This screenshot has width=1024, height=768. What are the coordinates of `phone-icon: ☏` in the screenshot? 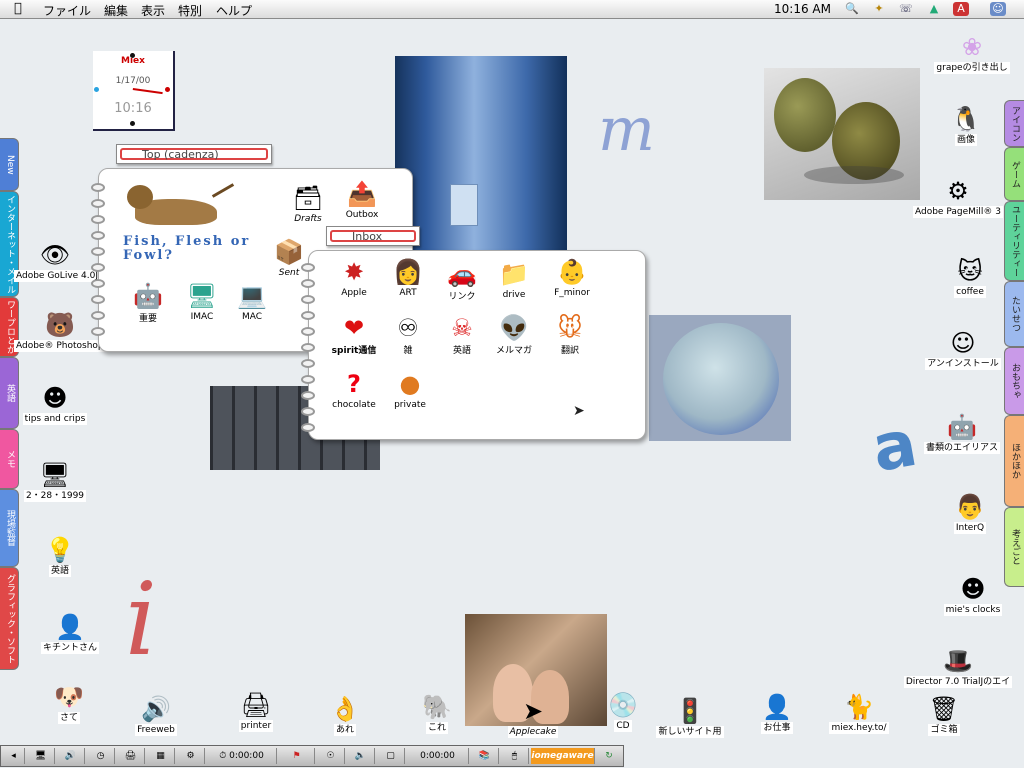 It's located at (906, 9).